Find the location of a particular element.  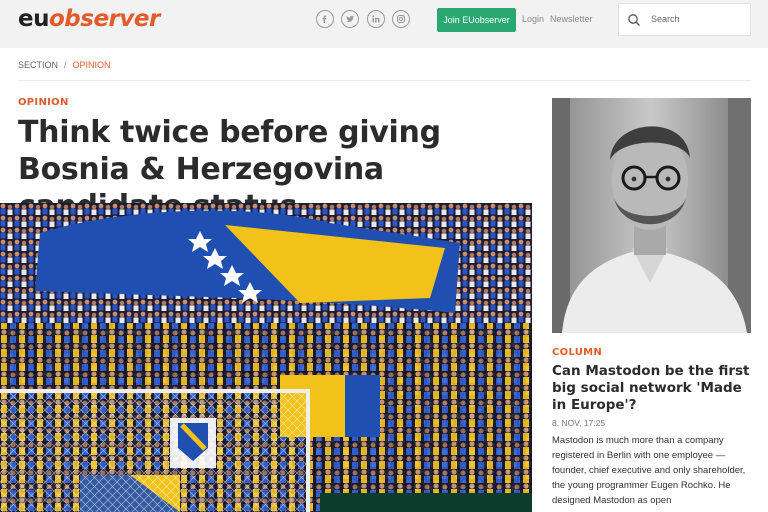

logo-eu: eu is located at coordinates (33, 19).